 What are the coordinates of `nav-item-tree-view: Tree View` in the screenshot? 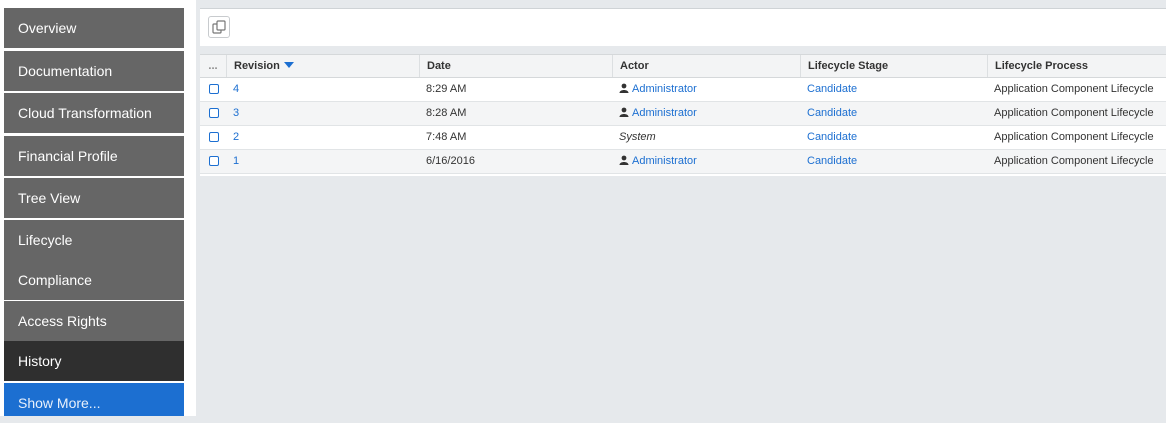 It's located at (94, 198).